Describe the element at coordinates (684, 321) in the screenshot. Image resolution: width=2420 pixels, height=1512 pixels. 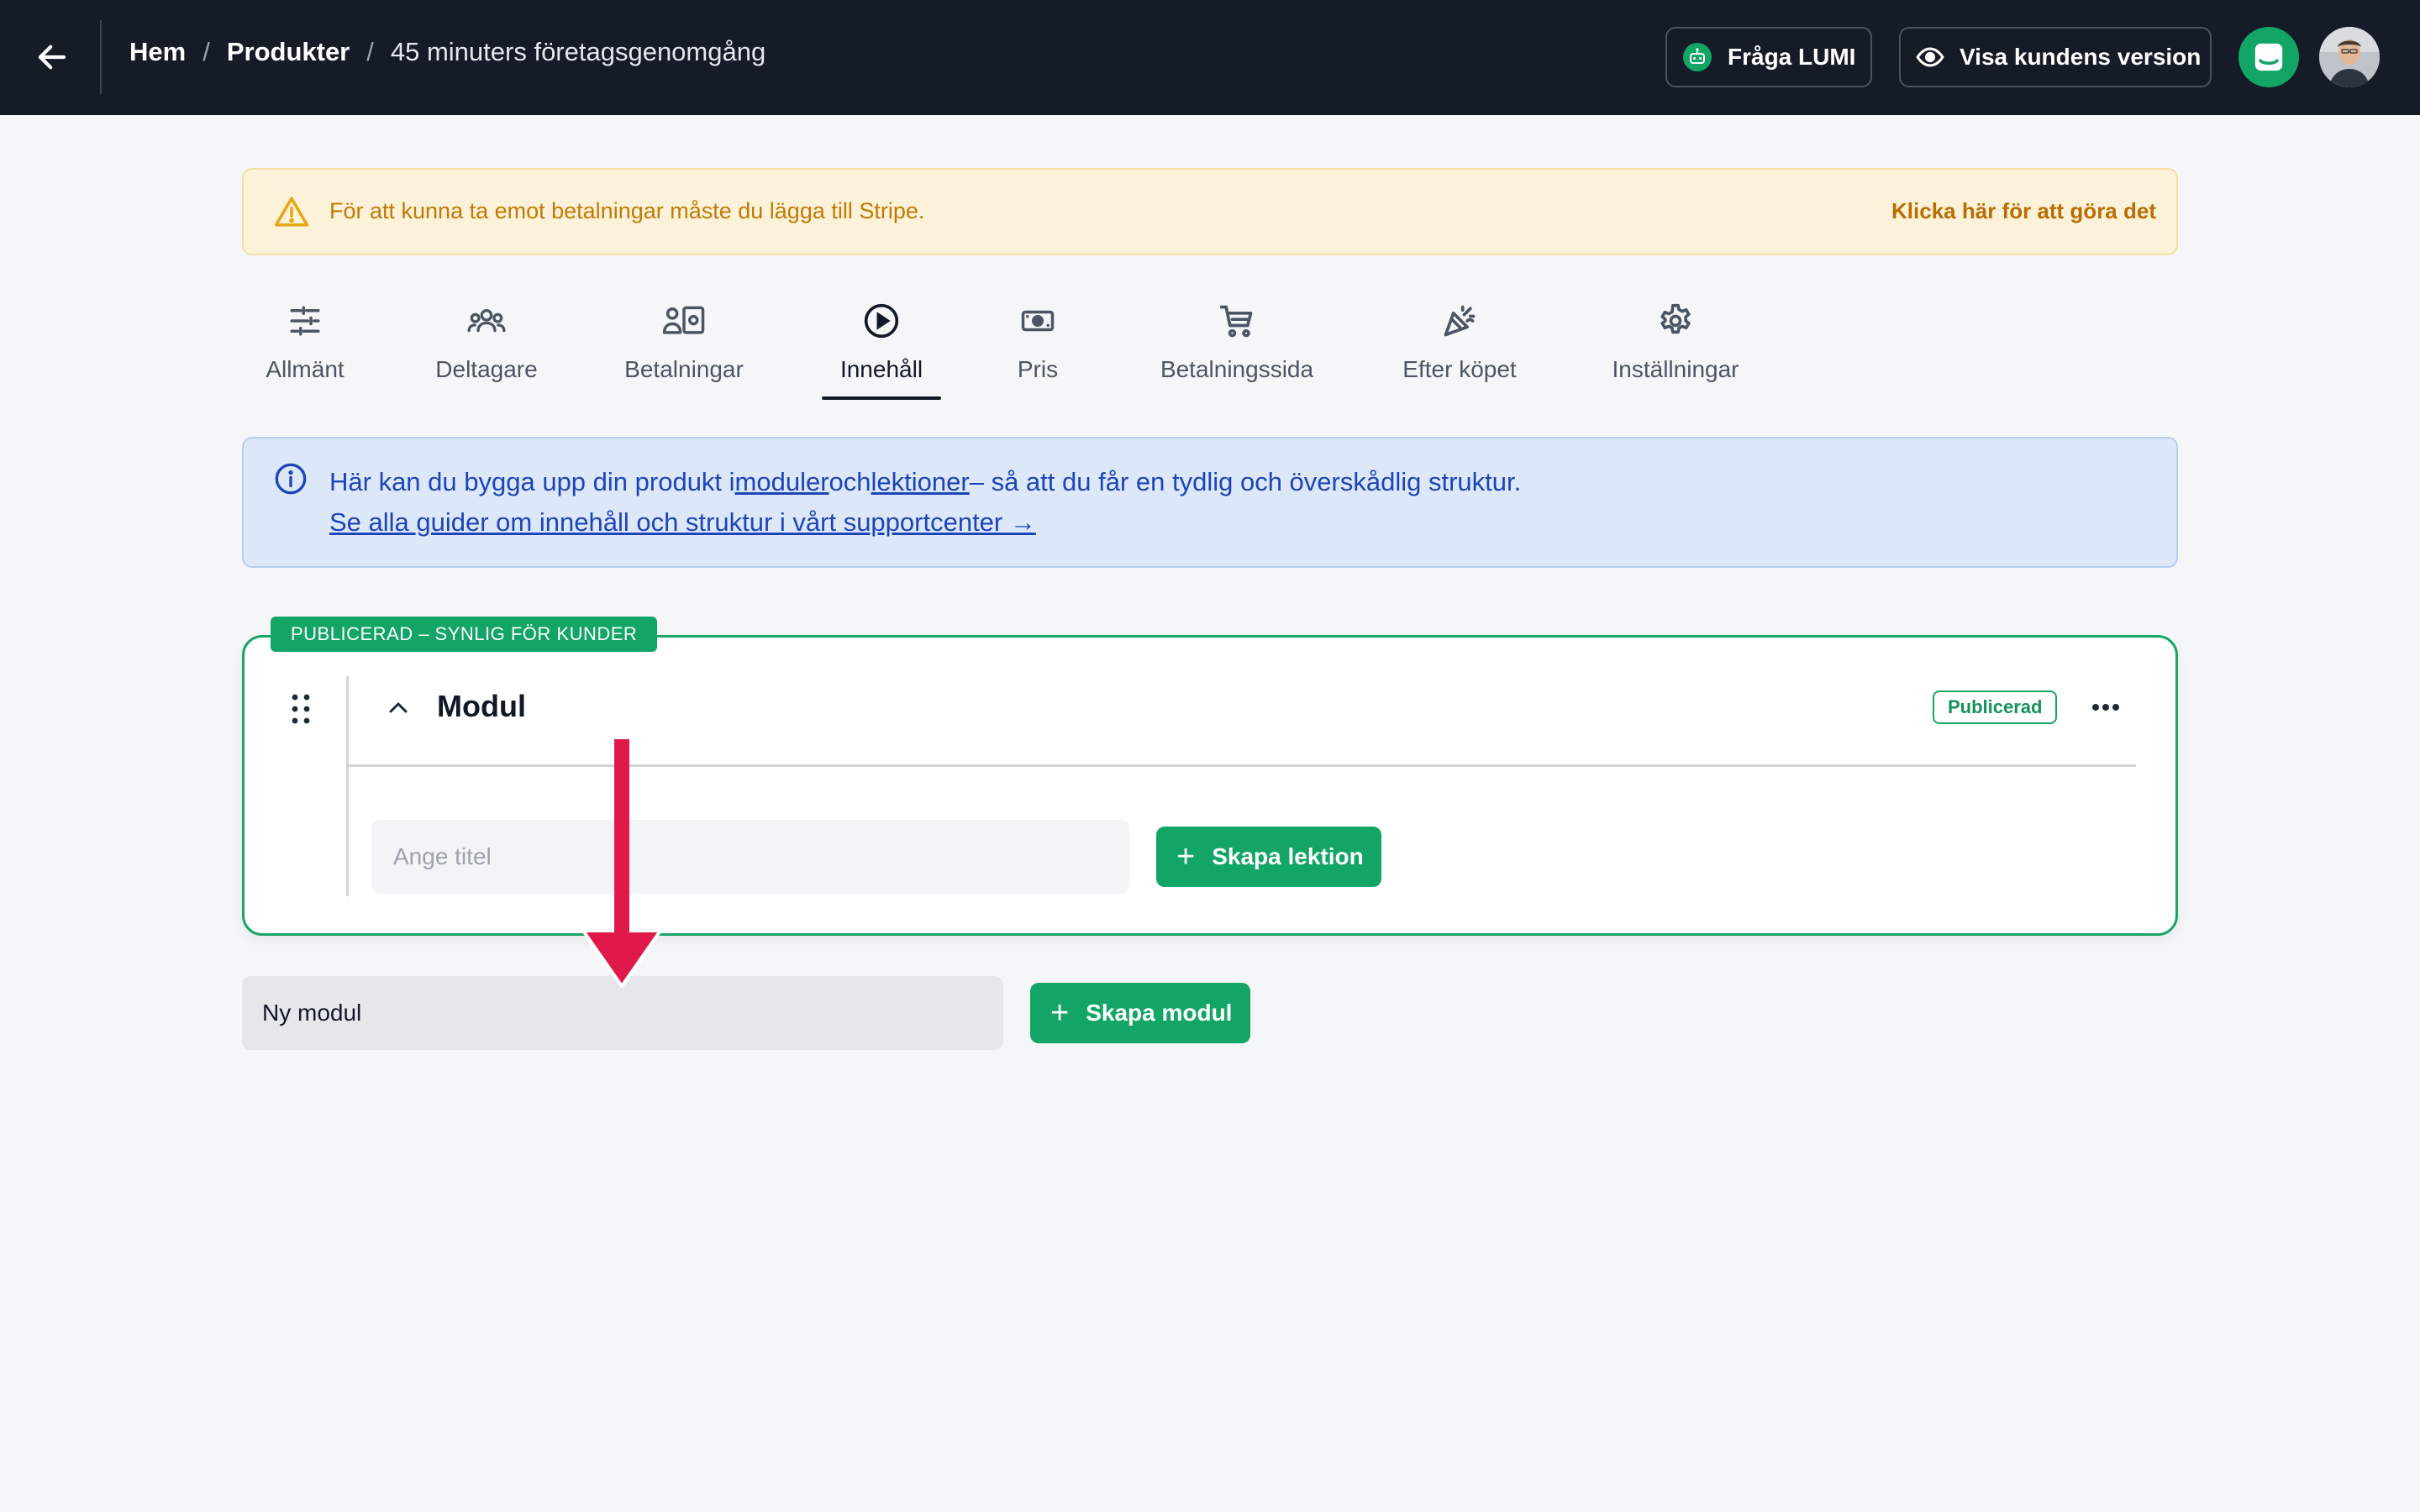
I see `payments-icon` at that location.